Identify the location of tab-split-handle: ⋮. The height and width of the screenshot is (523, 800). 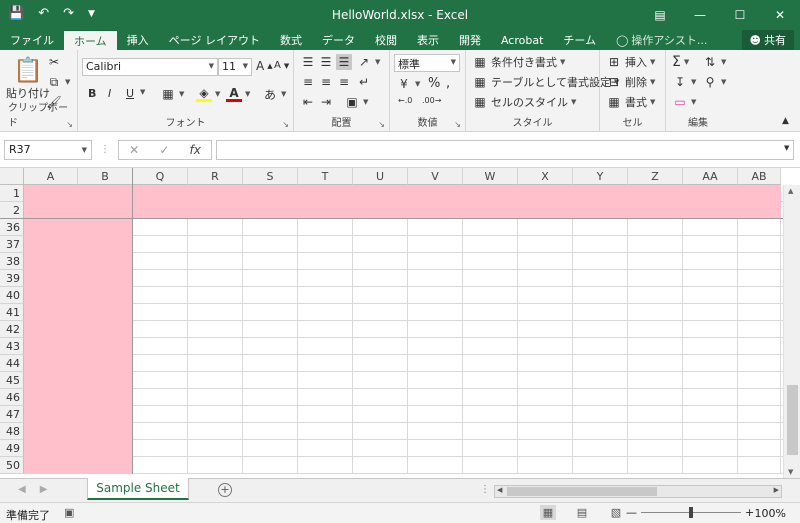
(485, 489).